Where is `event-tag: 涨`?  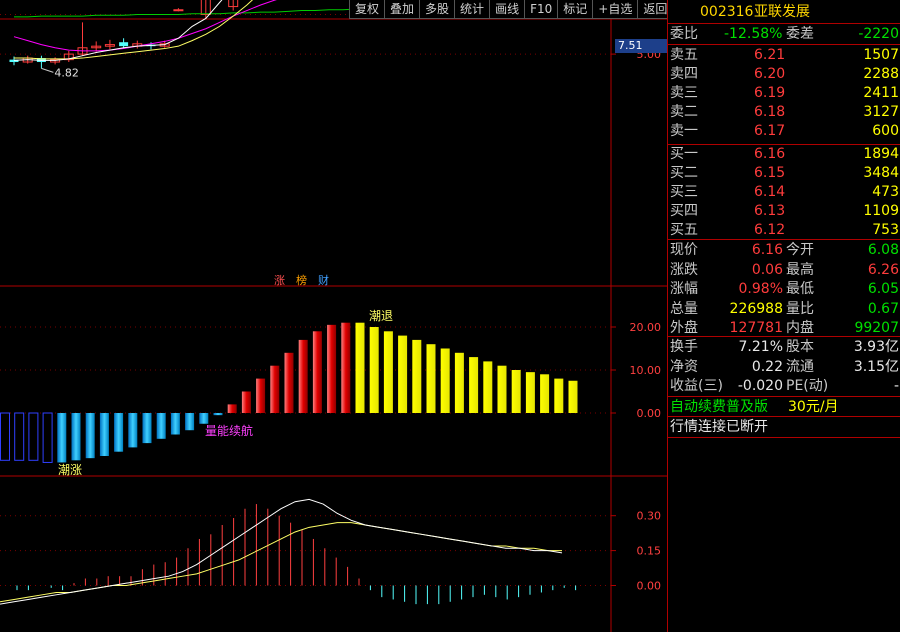
event-tag: 涨 is located at coordinates (279, 280).